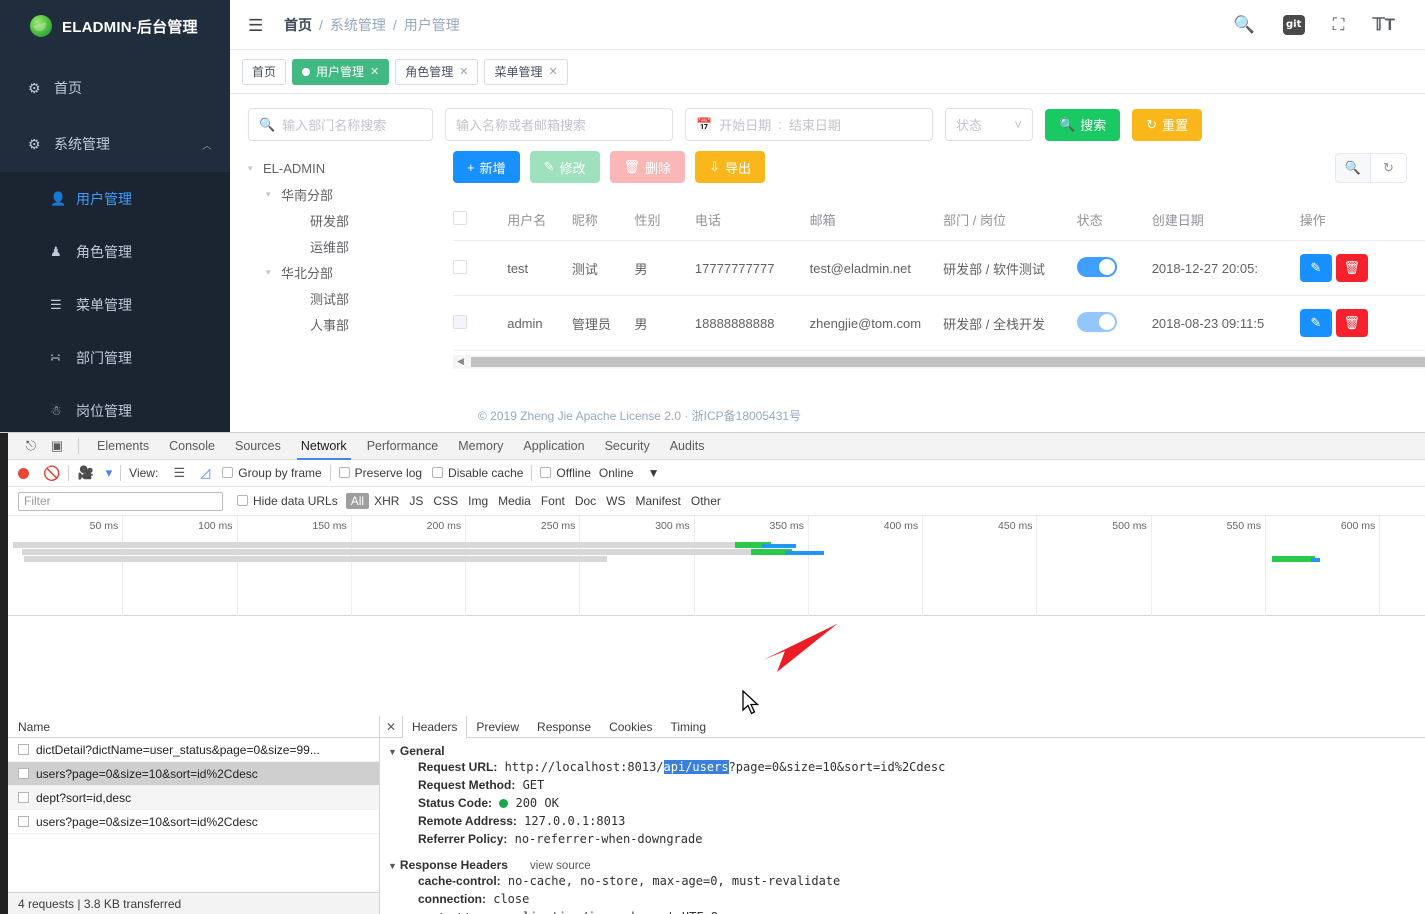 The width and height of the screenshot is (1425, 914). I want to click on row-checkbox, so click(460, 266).